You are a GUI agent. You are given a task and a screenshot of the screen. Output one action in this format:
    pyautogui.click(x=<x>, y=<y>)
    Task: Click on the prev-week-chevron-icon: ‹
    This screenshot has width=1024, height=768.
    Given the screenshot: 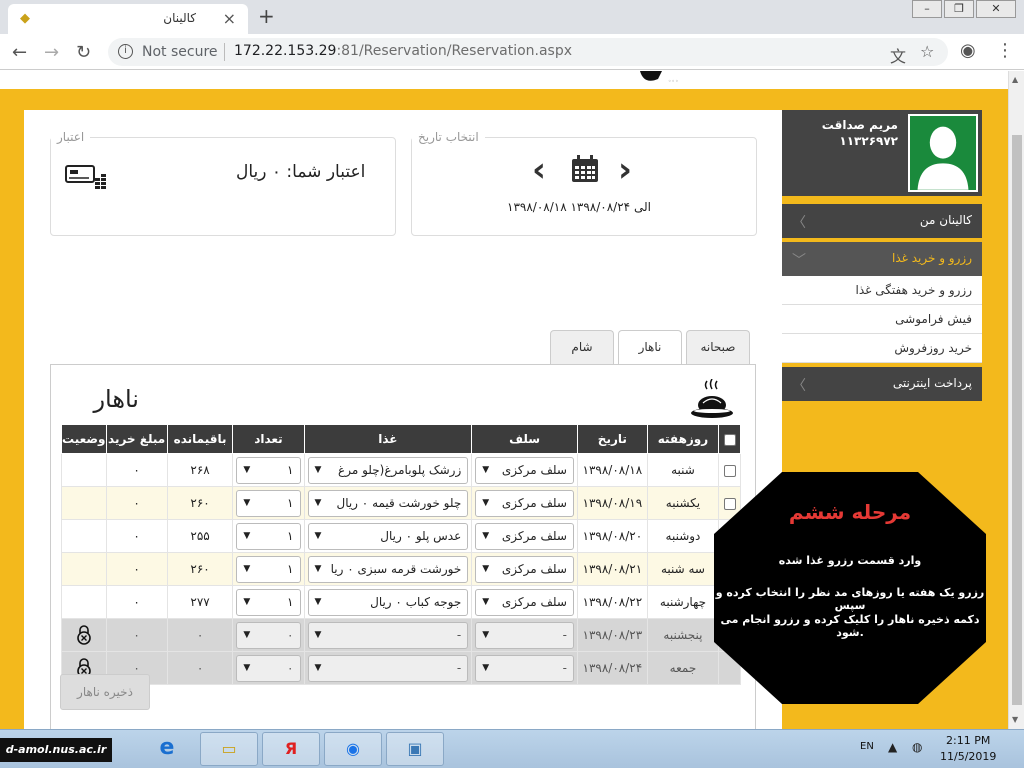 What is the action you would take?
    pyautogui.click(x=539, y=170)
    